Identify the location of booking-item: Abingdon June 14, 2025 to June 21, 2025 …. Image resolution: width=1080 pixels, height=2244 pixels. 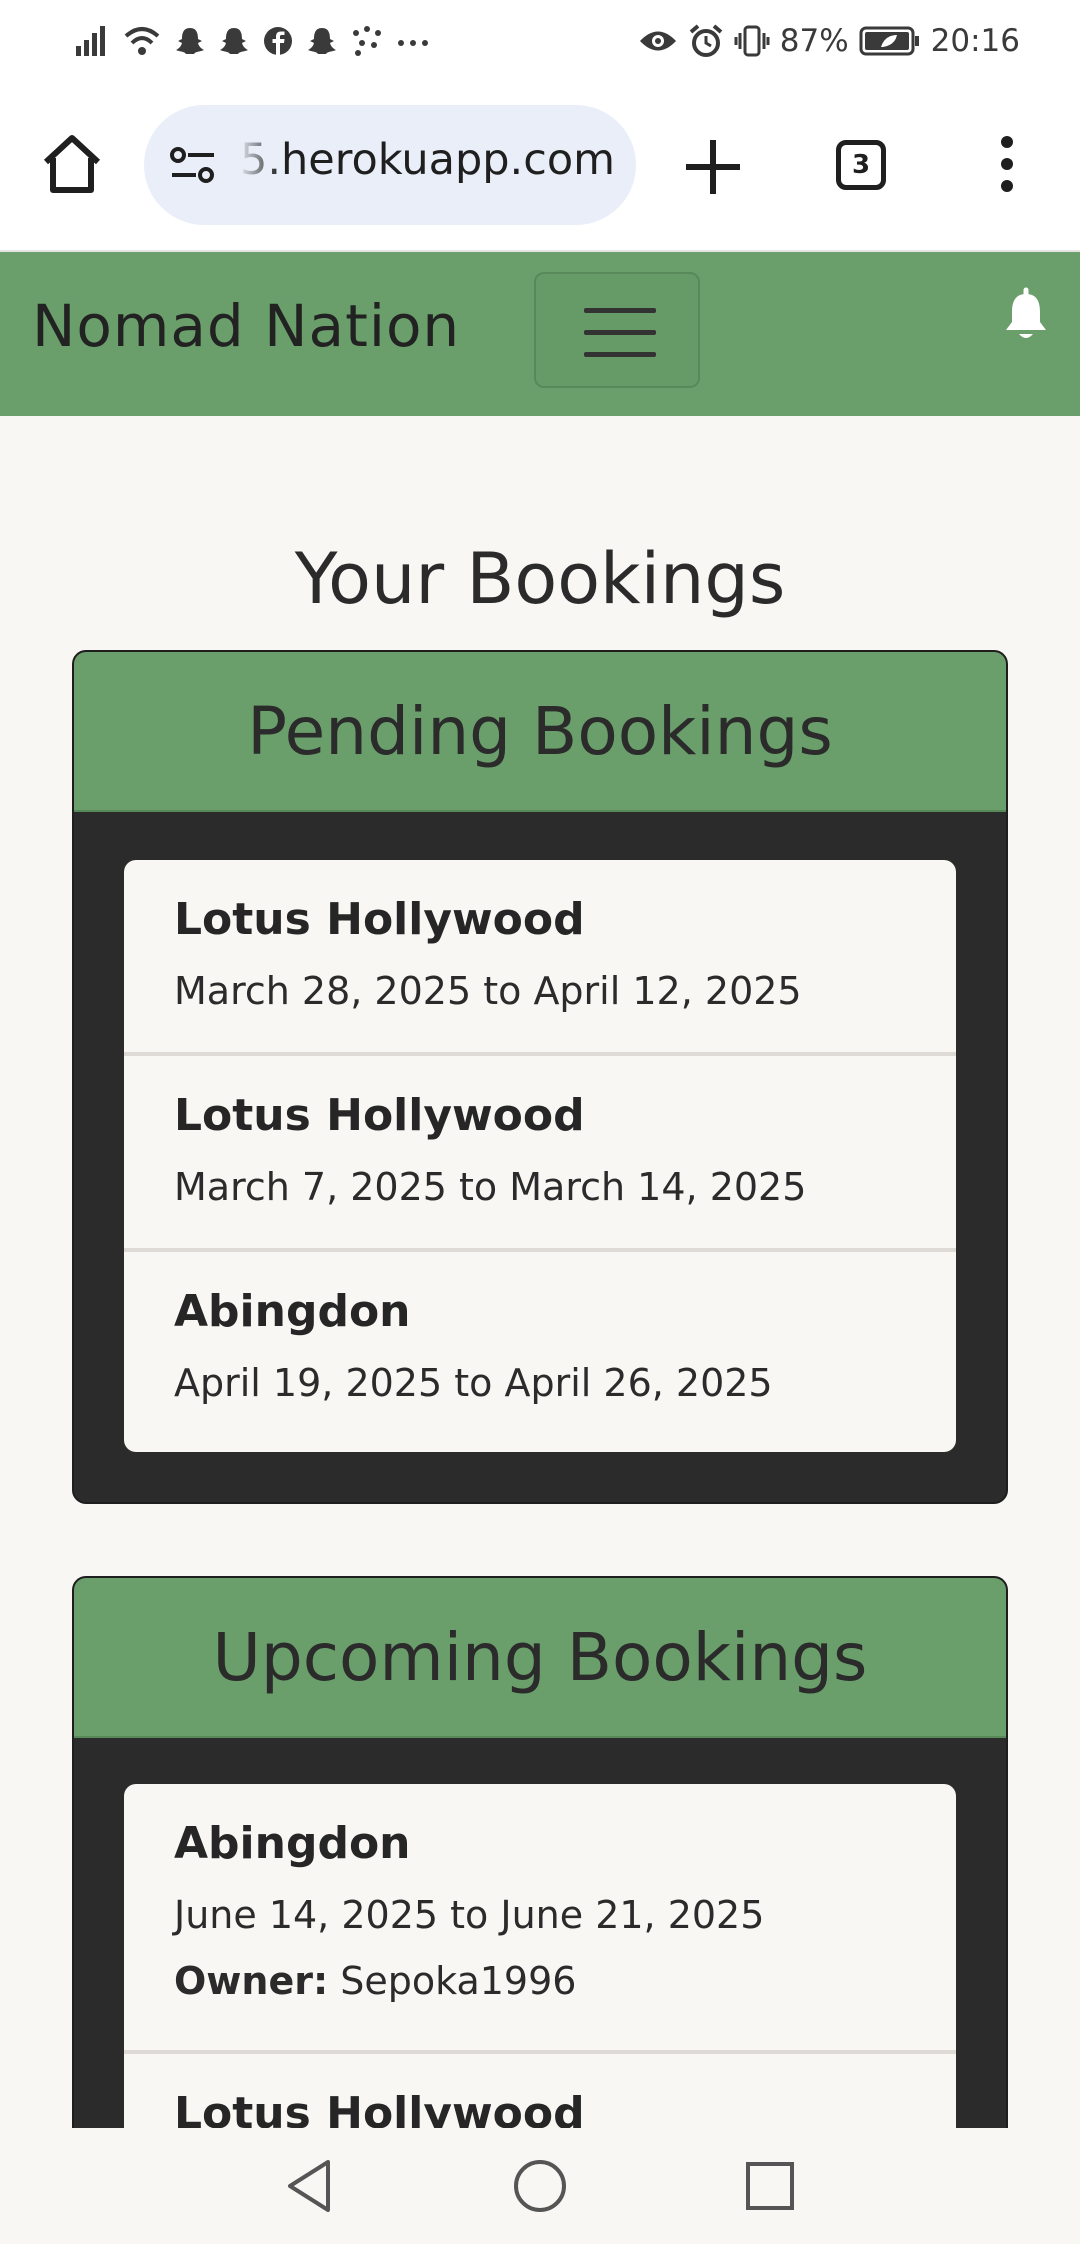
(540, 1919).